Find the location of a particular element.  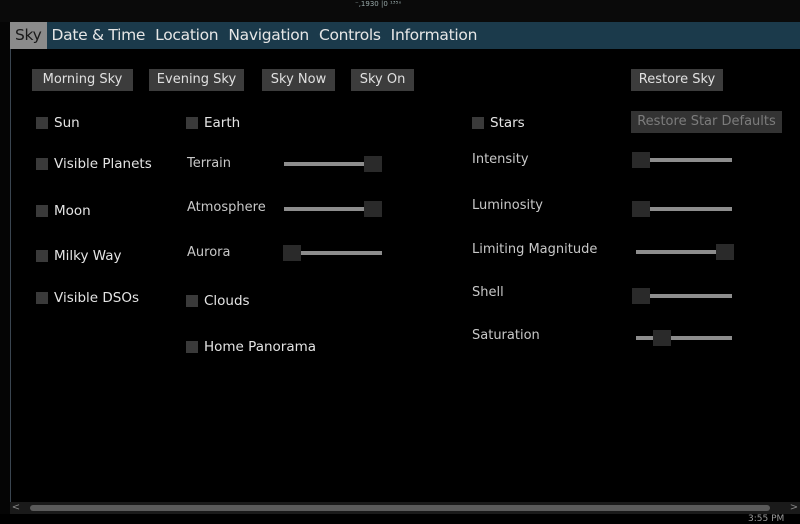

terrain-label: Terrain is located at coordinates (209, 163).